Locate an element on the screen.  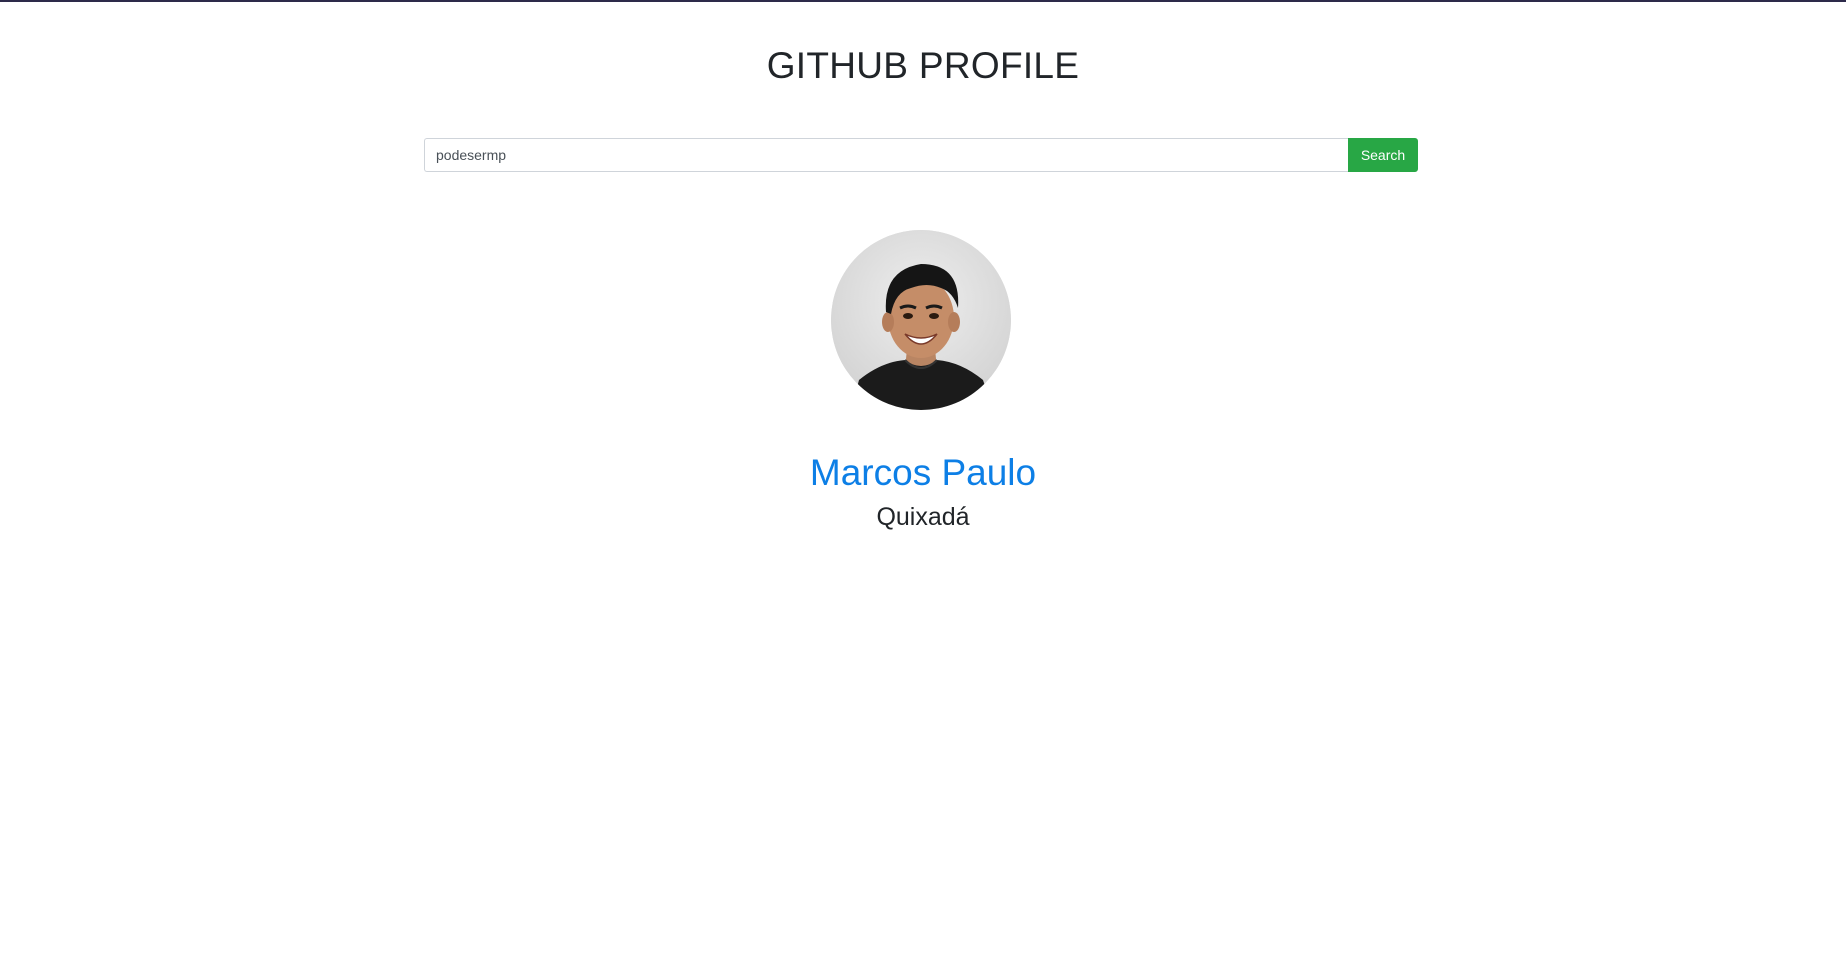
search-button: Search is located at coordinates (1383, 155).